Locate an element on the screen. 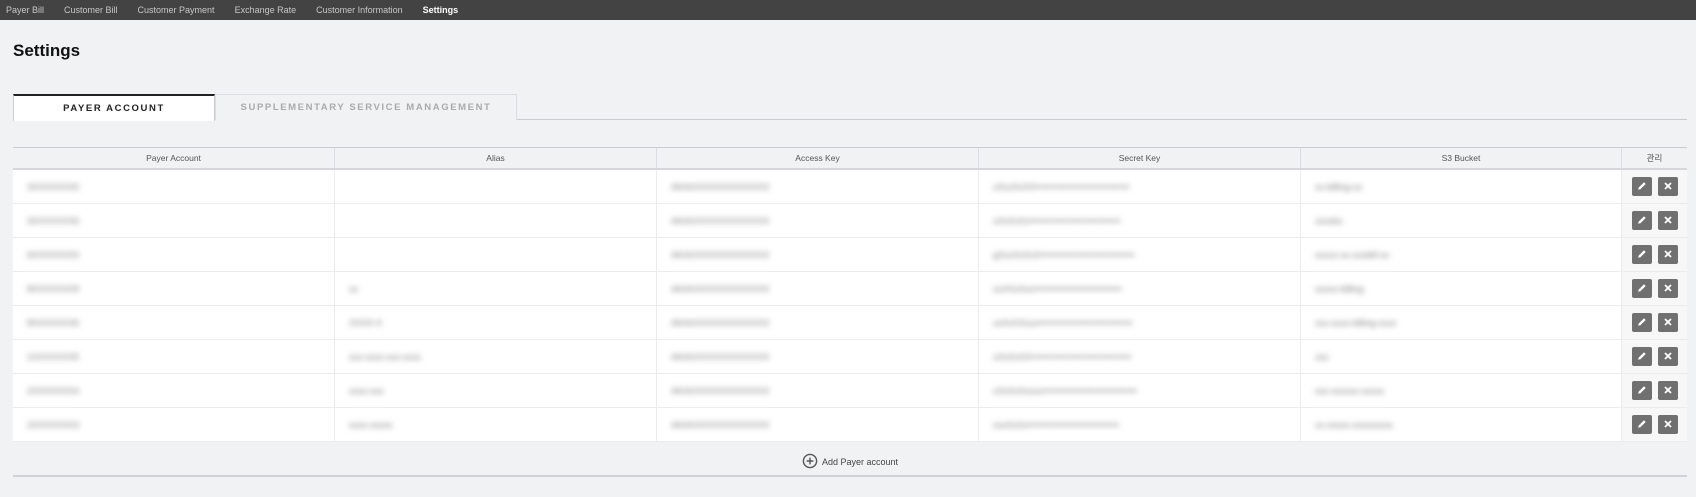 The height and width of the screenshot is (497, 1696). cell-value: xxxx-xxxxx is located at coordinates (371, 424).